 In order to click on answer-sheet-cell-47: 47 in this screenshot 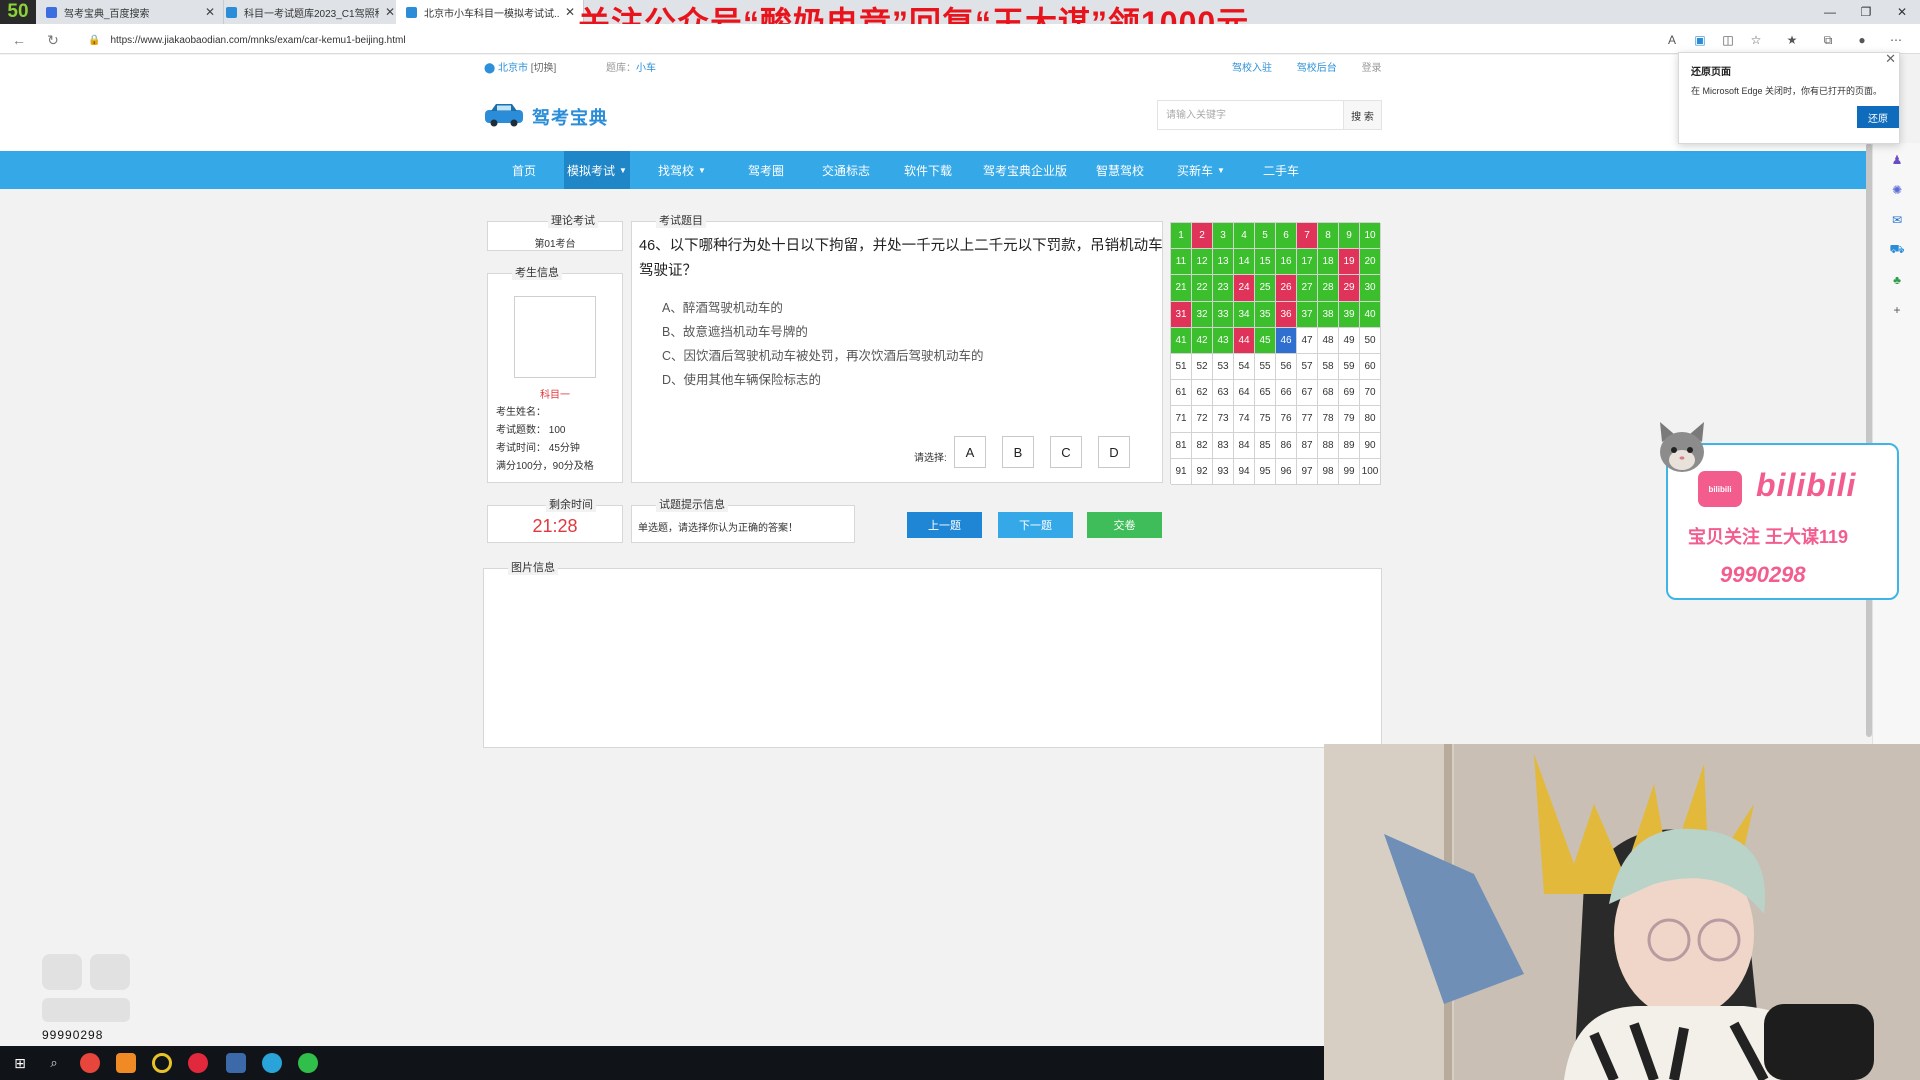, I will do `click(1307, 340)`.